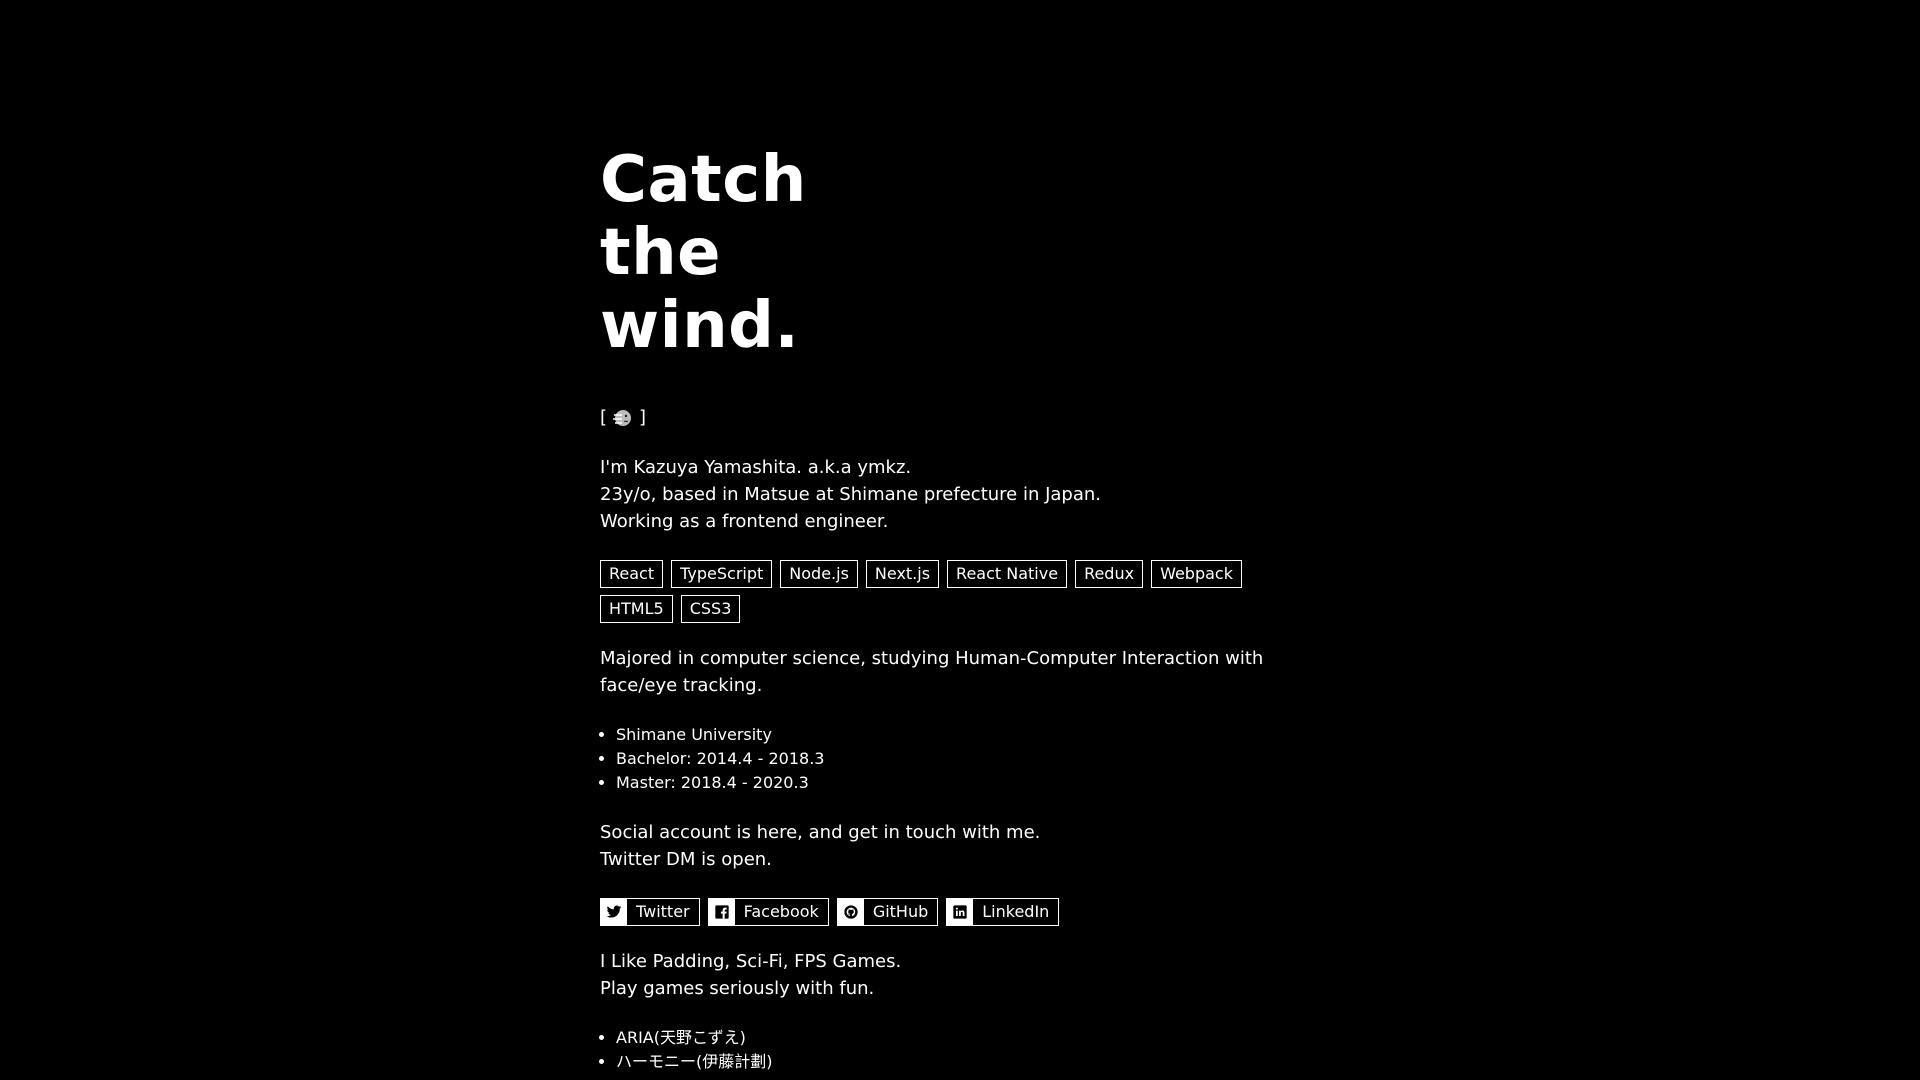 Image resolution: width=1920 pixels, height=1080 pixels. I want to click on skill-tag-nextjs: Next.js, so click(902, 574).